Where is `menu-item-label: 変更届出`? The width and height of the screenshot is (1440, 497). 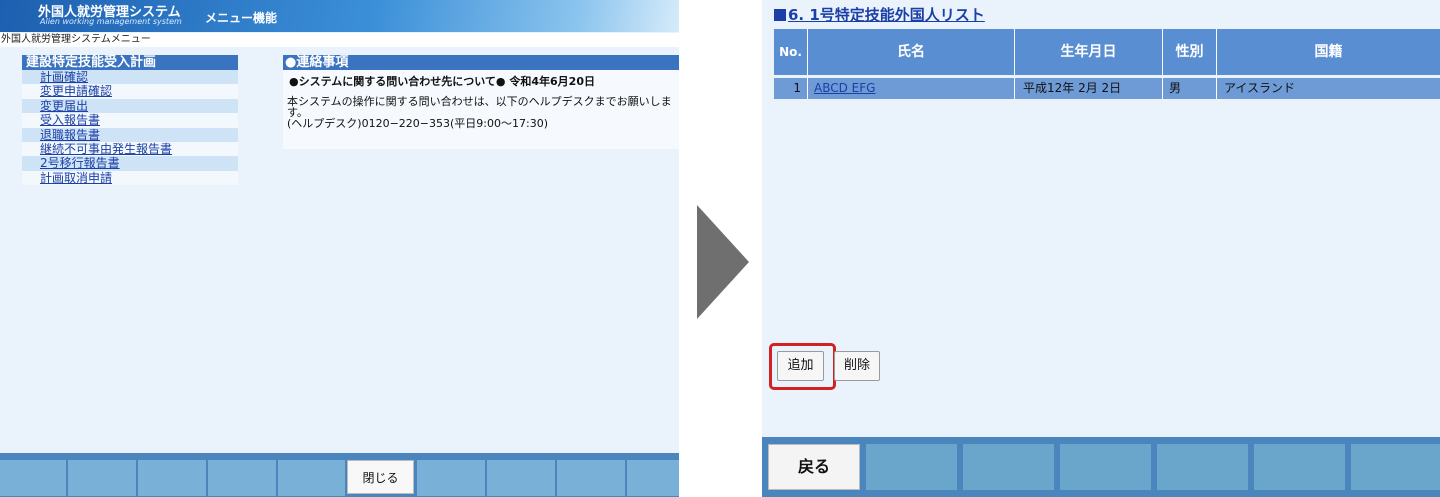
menu-item-label: 変更届出 is located at coordinates (64, 106).